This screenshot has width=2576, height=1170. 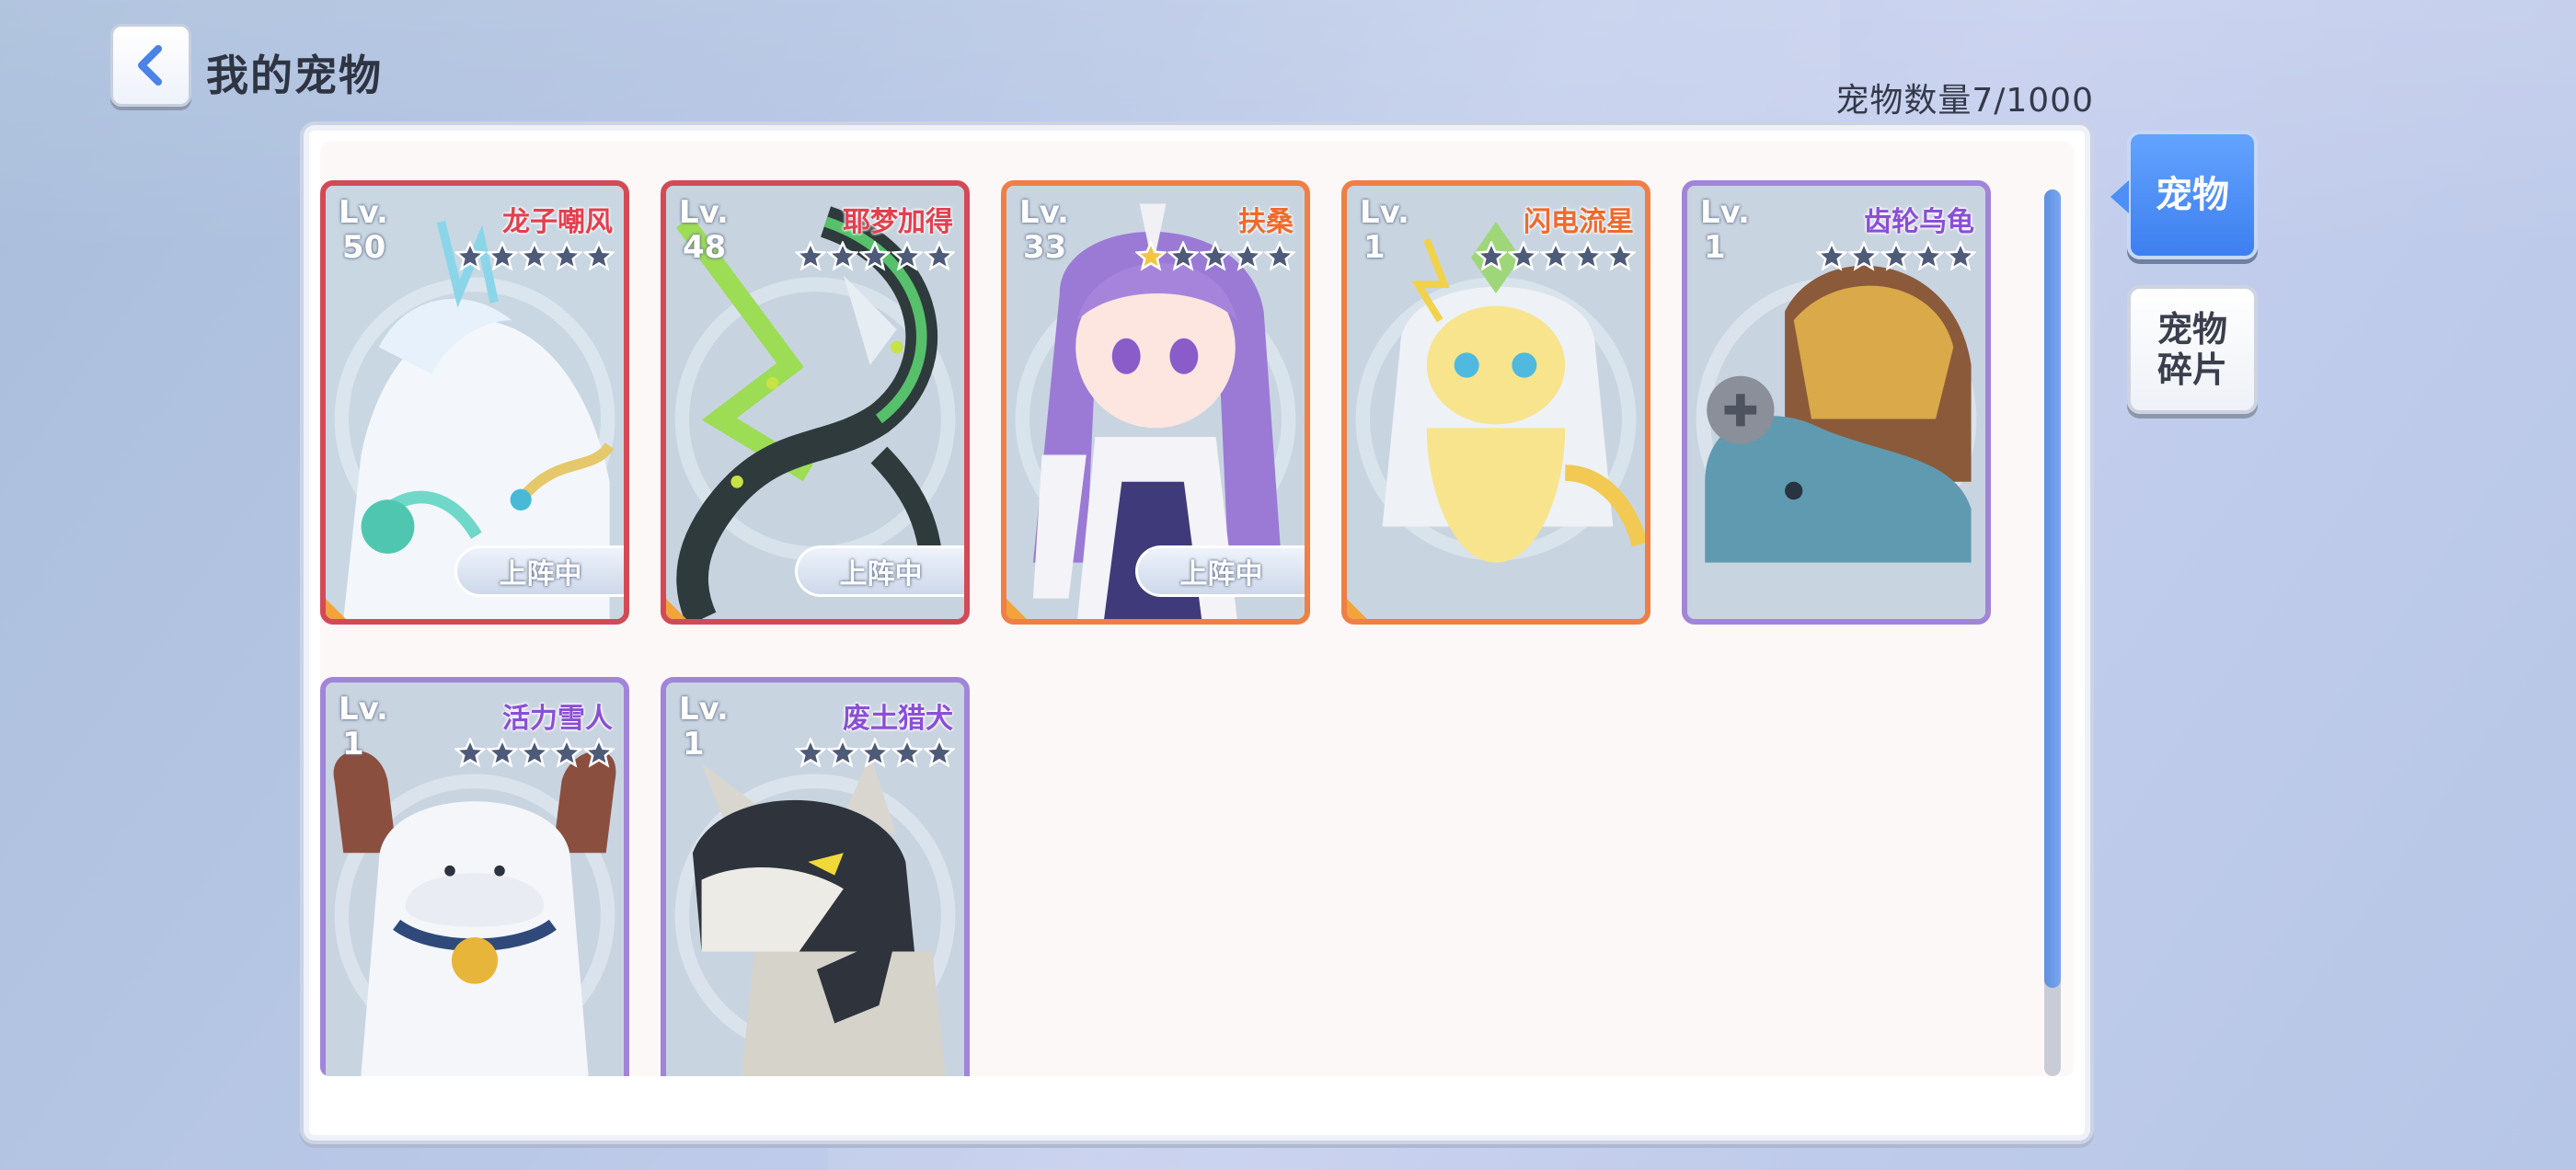 I want to click on page-title: 我的宠物, so click(x=294, y=75).